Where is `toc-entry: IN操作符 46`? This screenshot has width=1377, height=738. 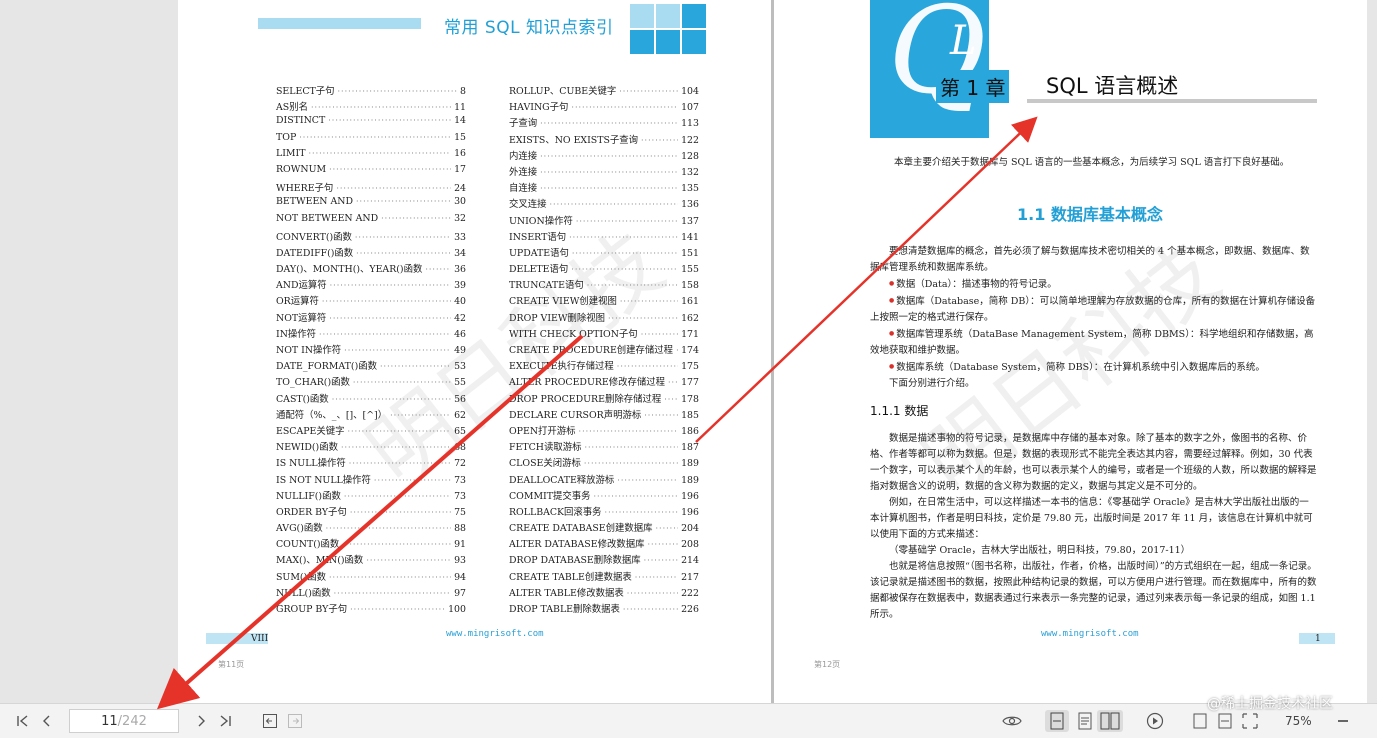 toc-entry: IN操作符 46 is located at coordinates (371, 334).